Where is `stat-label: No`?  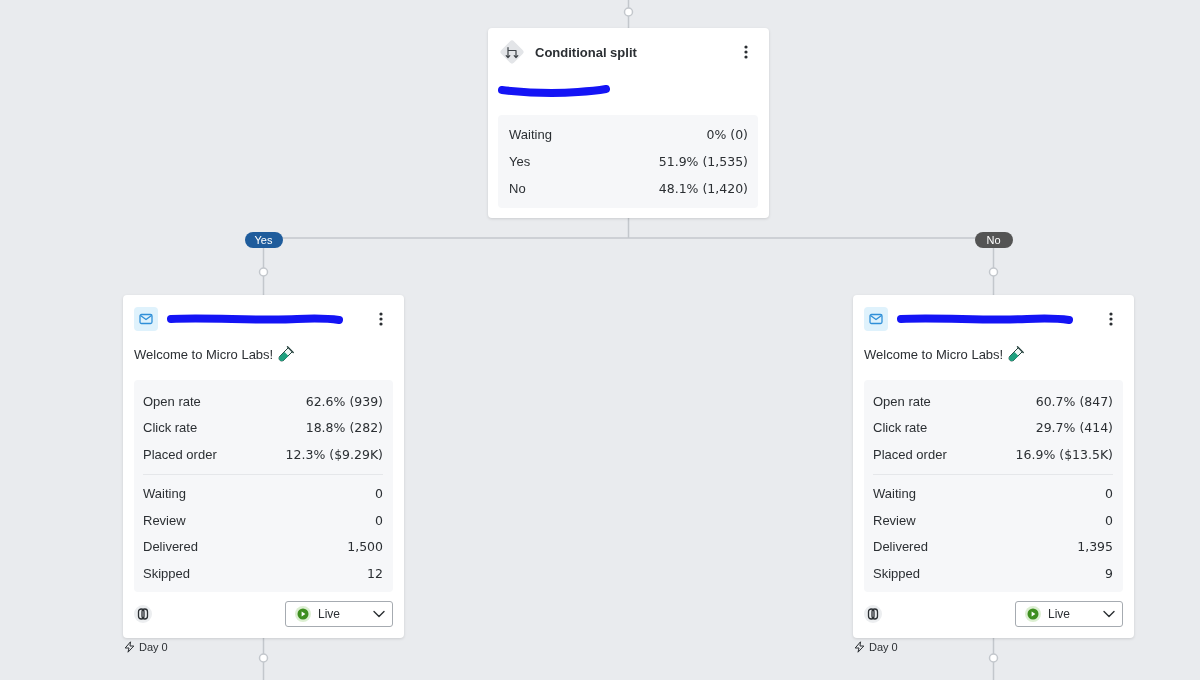
stat-label: No is located at coordinates (517, 188).